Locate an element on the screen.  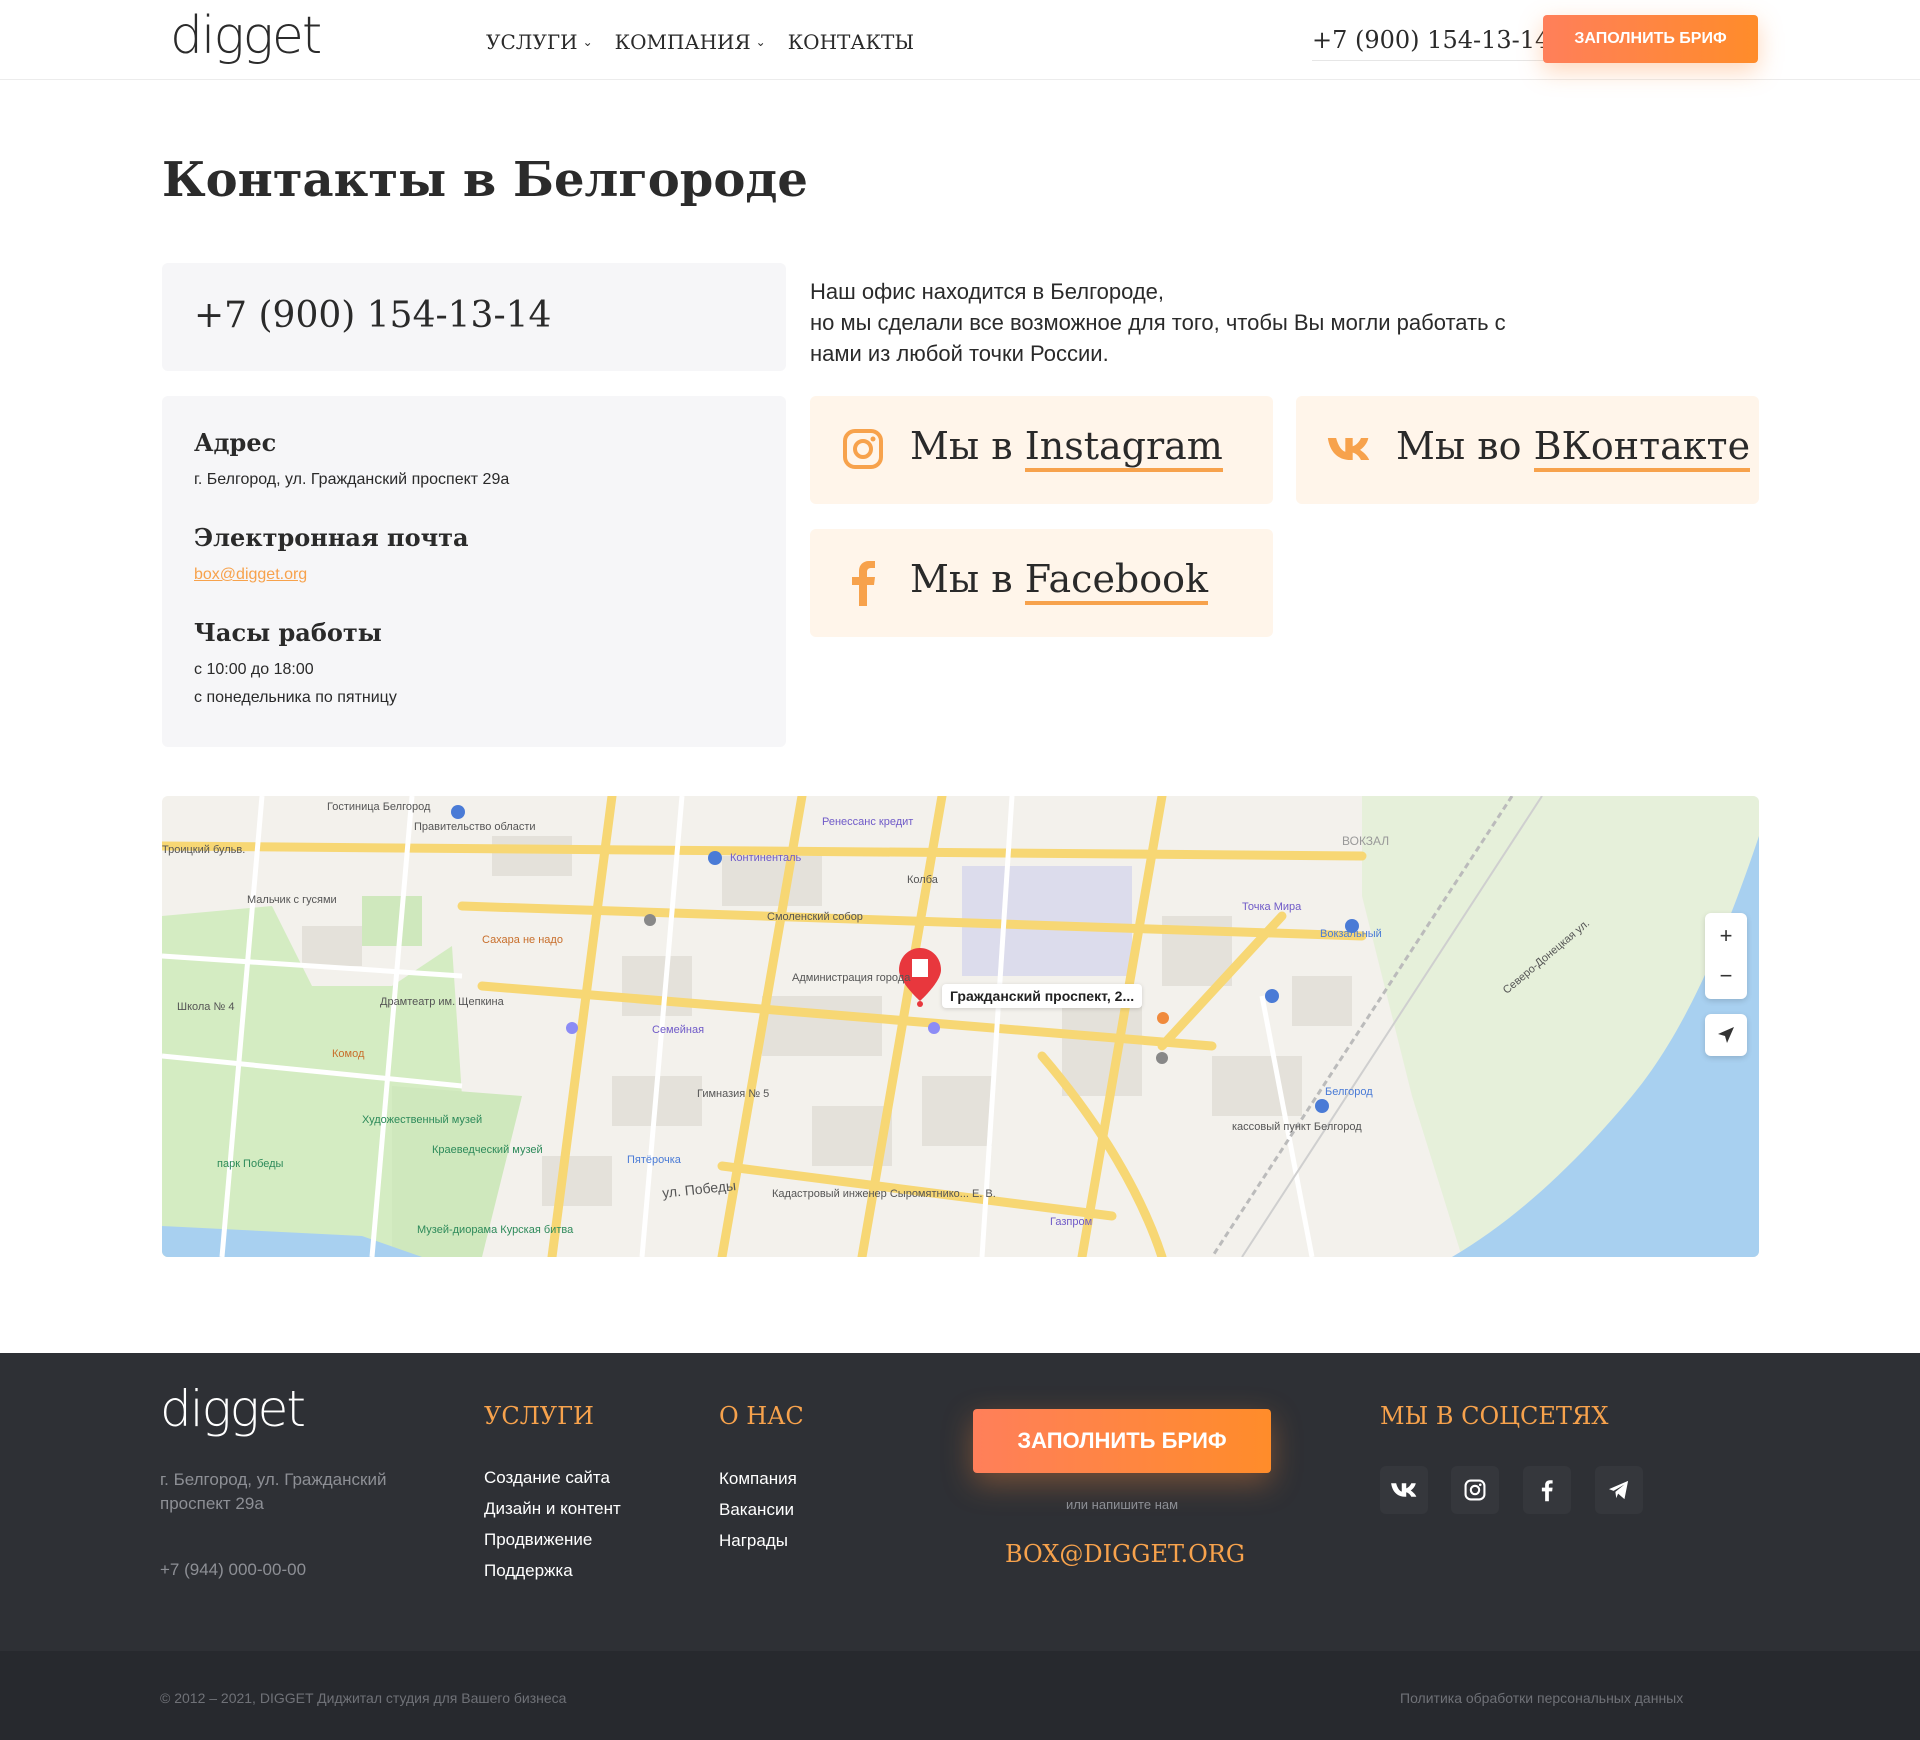
footer-link: Создание сайта is located at coordinates (552, 1477).